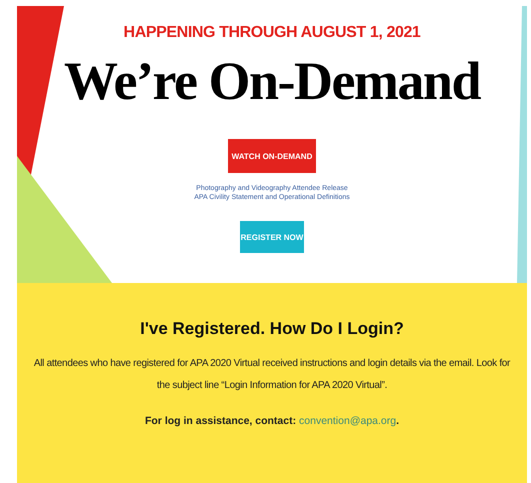 Image resolution: width=531 pixels, height=483 pixels. I want to click on register-button: REGISTER NOW, so click(272, 237).